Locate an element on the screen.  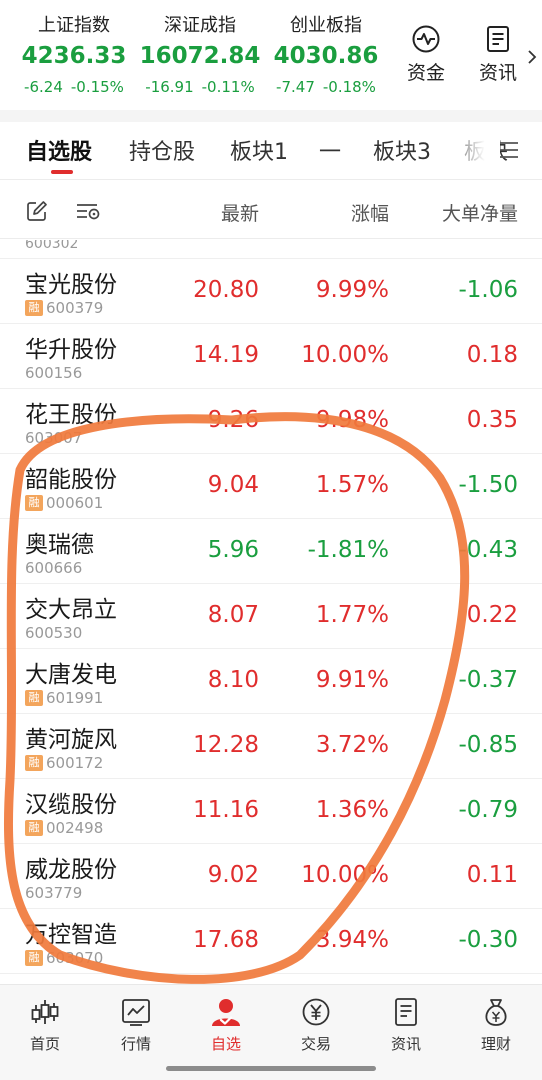
partial-row: 600302 is located at coordinates (271, 249).